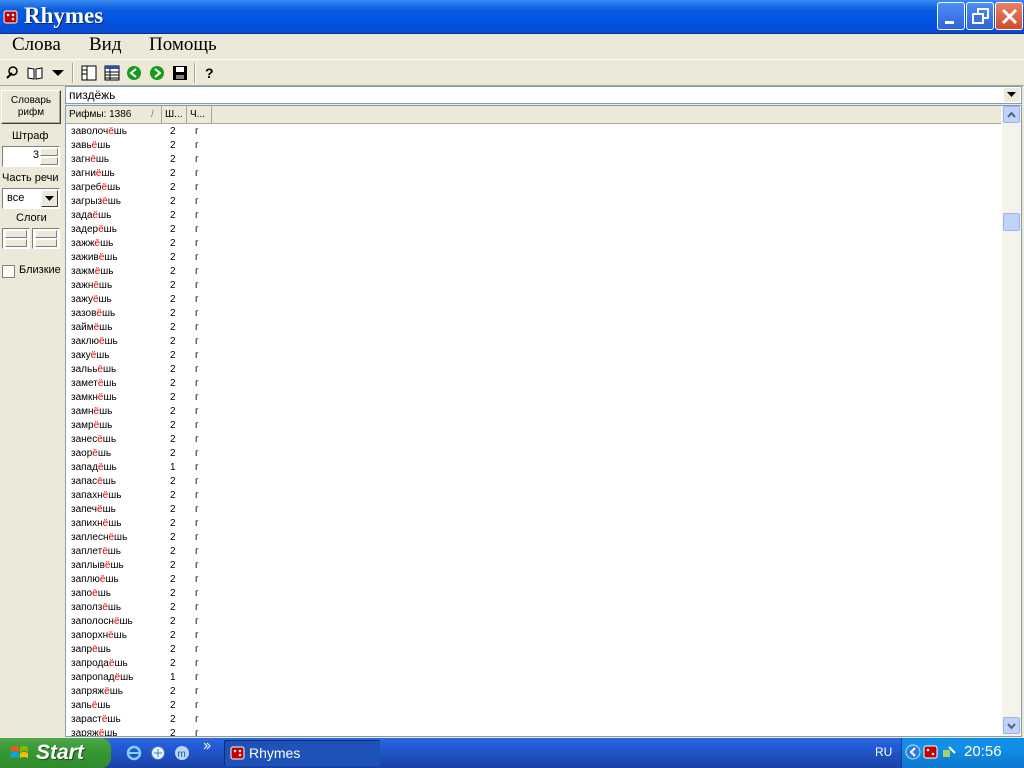 Image resolution: width=1024 pixels, height=768 pixels. I want to click on list-row: заорёшь 2 г, so click(533, 454).